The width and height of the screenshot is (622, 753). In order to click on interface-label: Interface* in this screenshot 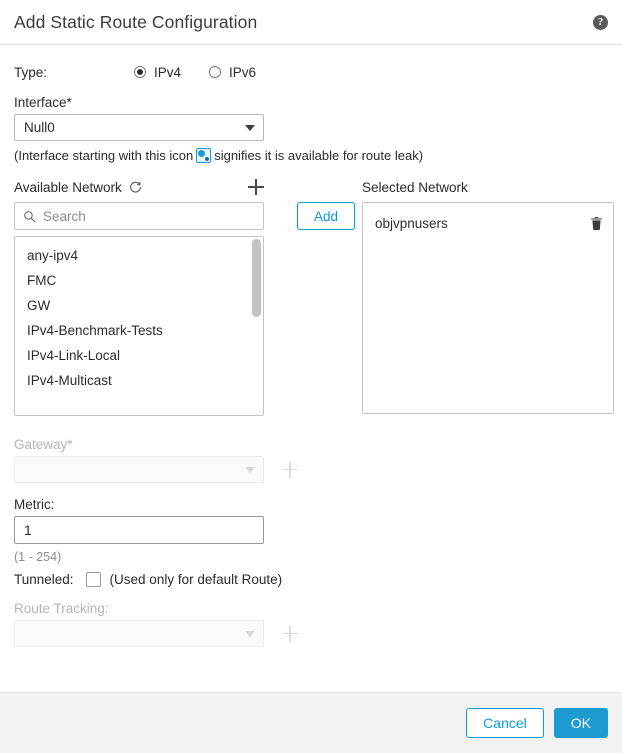, I will do `click(43, 102)`.